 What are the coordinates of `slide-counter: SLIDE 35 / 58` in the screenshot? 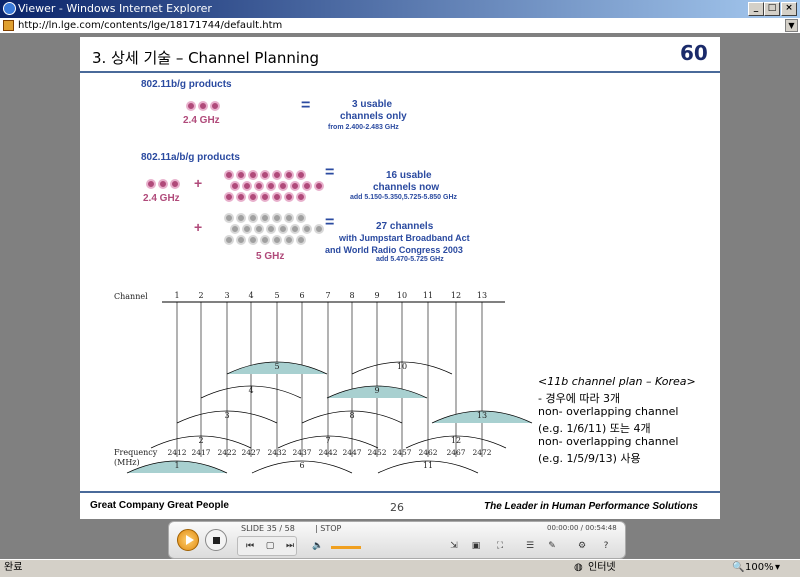 It's located at (268, 528).